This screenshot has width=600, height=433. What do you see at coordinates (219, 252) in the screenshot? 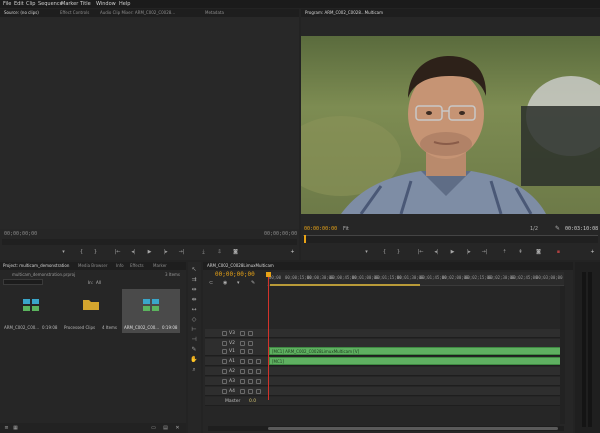
I see `overwrite-icon: ⇩` at bounding box center [219, 252].